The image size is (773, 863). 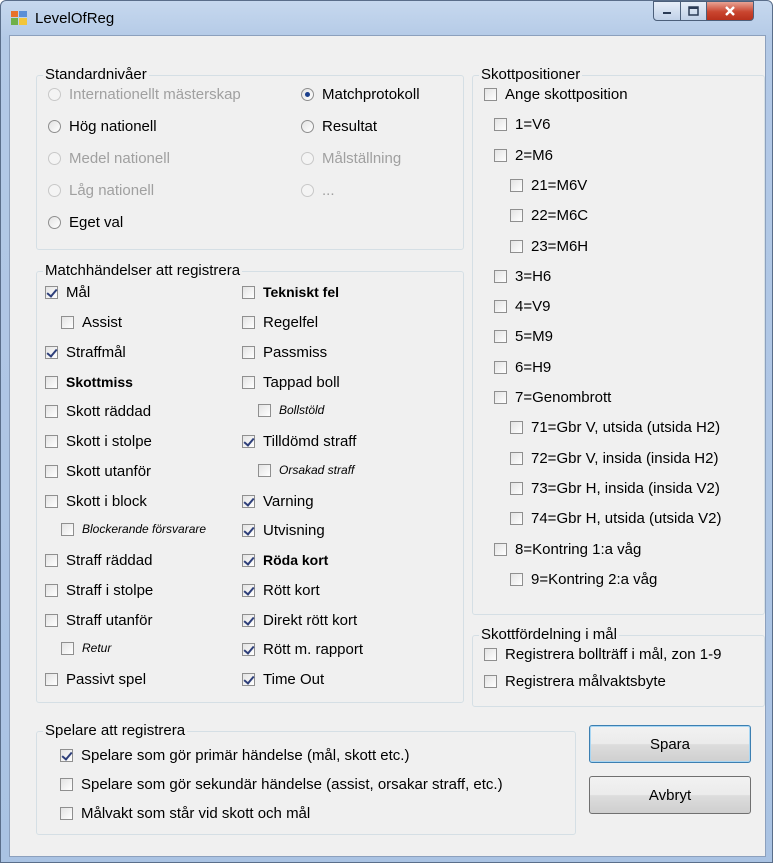 What do you see at coordinates (548, 185) in the screenshot?
I see `shot-position-checkbox: 21=M6V` at bounding box center [548, 185].